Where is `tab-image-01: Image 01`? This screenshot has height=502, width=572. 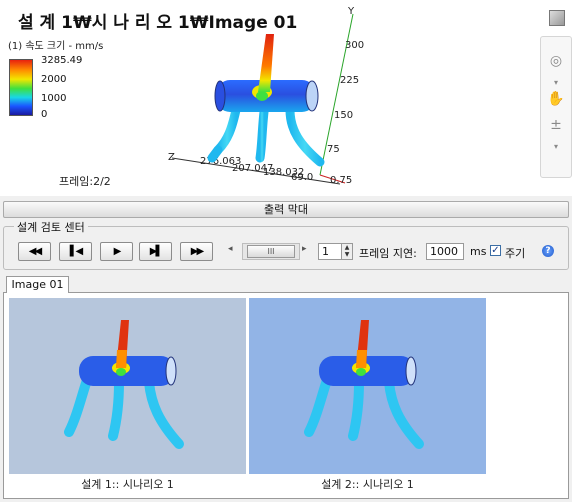
tab-image-01: Image 01 is located at coordinates (37, 284).